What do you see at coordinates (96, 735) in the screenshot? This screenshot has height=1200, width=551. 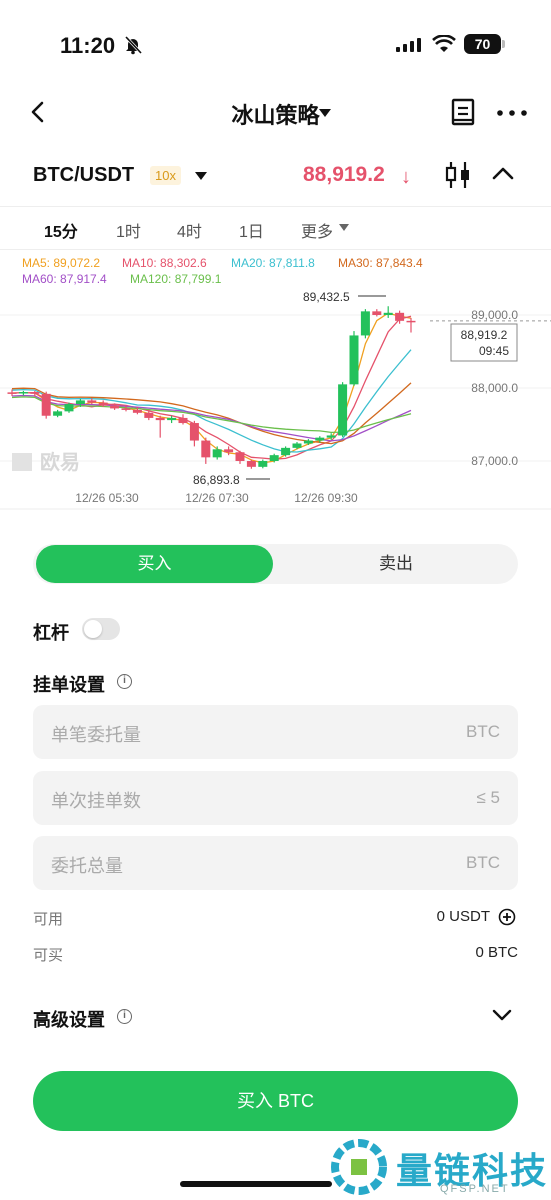 I see `order-size-placeholder: 单笔委托量` at bounding box center [96, 735].